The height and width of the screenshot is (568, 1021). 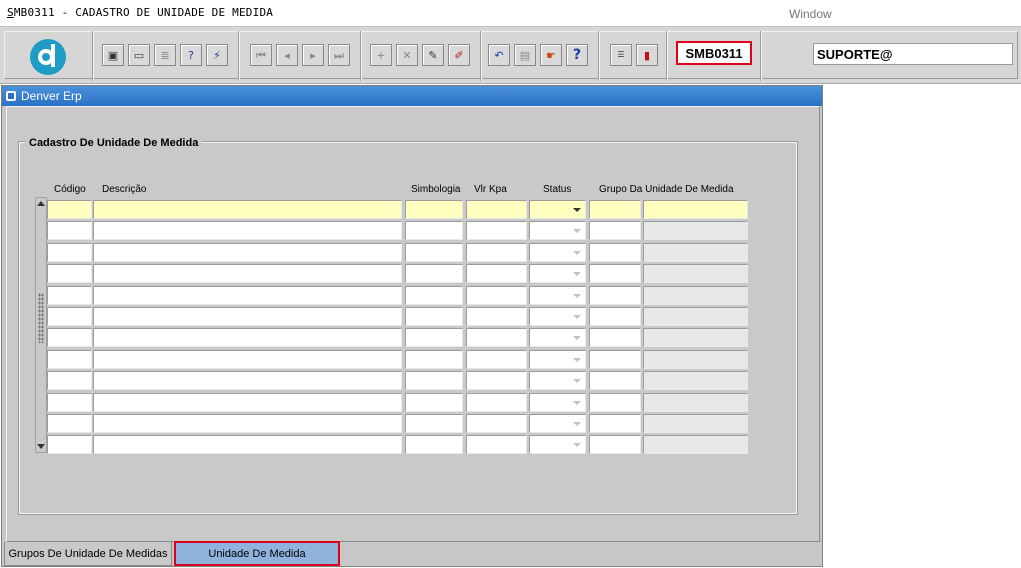 I want to click on window-menu: Window, so click(x=810, y=14).